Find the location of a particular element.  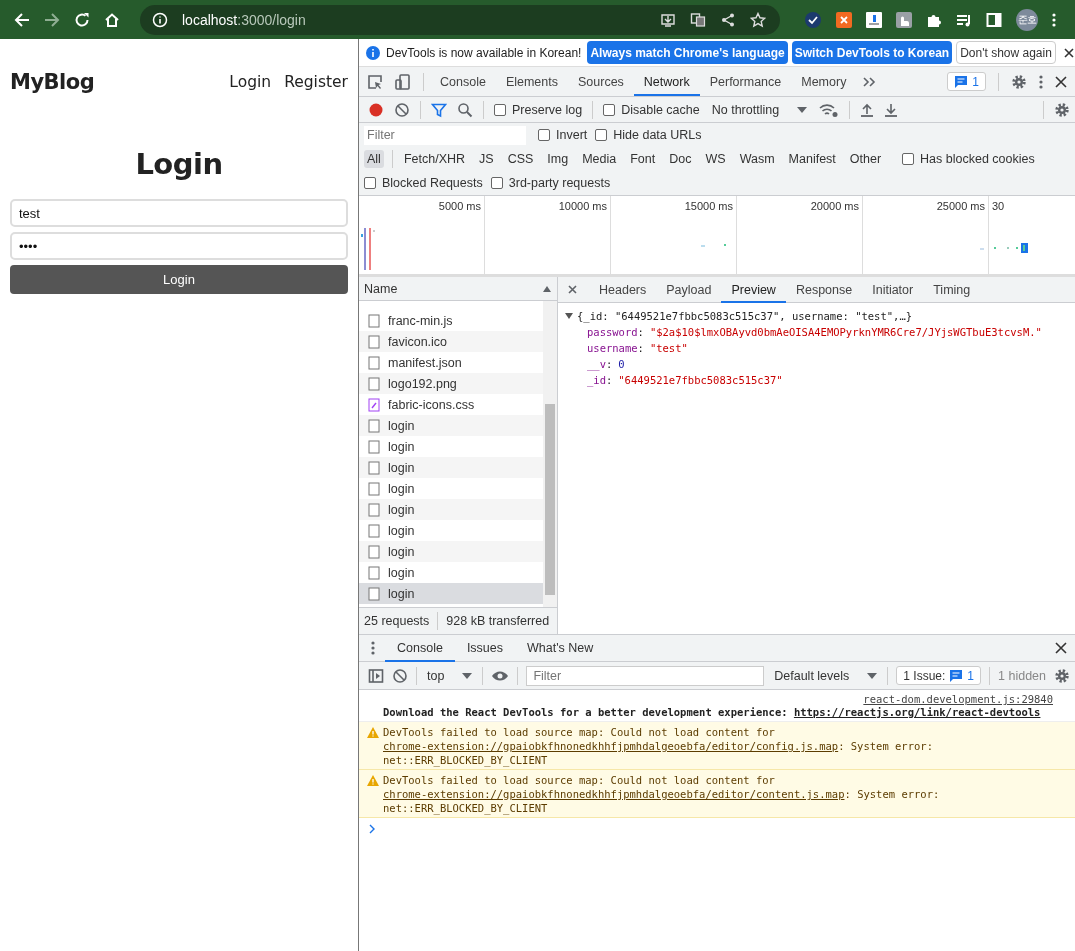

network-conditions-icon is located at coordinates (829, 109).